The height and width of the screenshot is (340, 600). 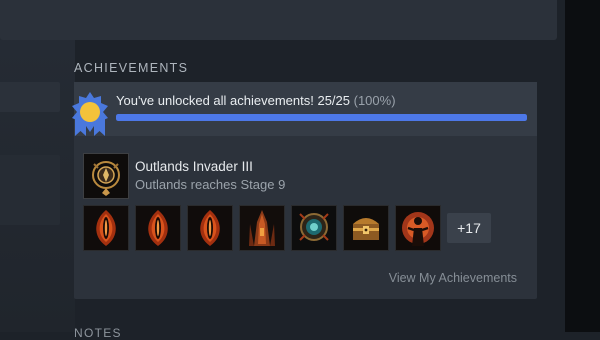 What do you see at coordinates (278, 20) in the screenshot?
I see `previous-section-card` at bounding box center [278, 20].